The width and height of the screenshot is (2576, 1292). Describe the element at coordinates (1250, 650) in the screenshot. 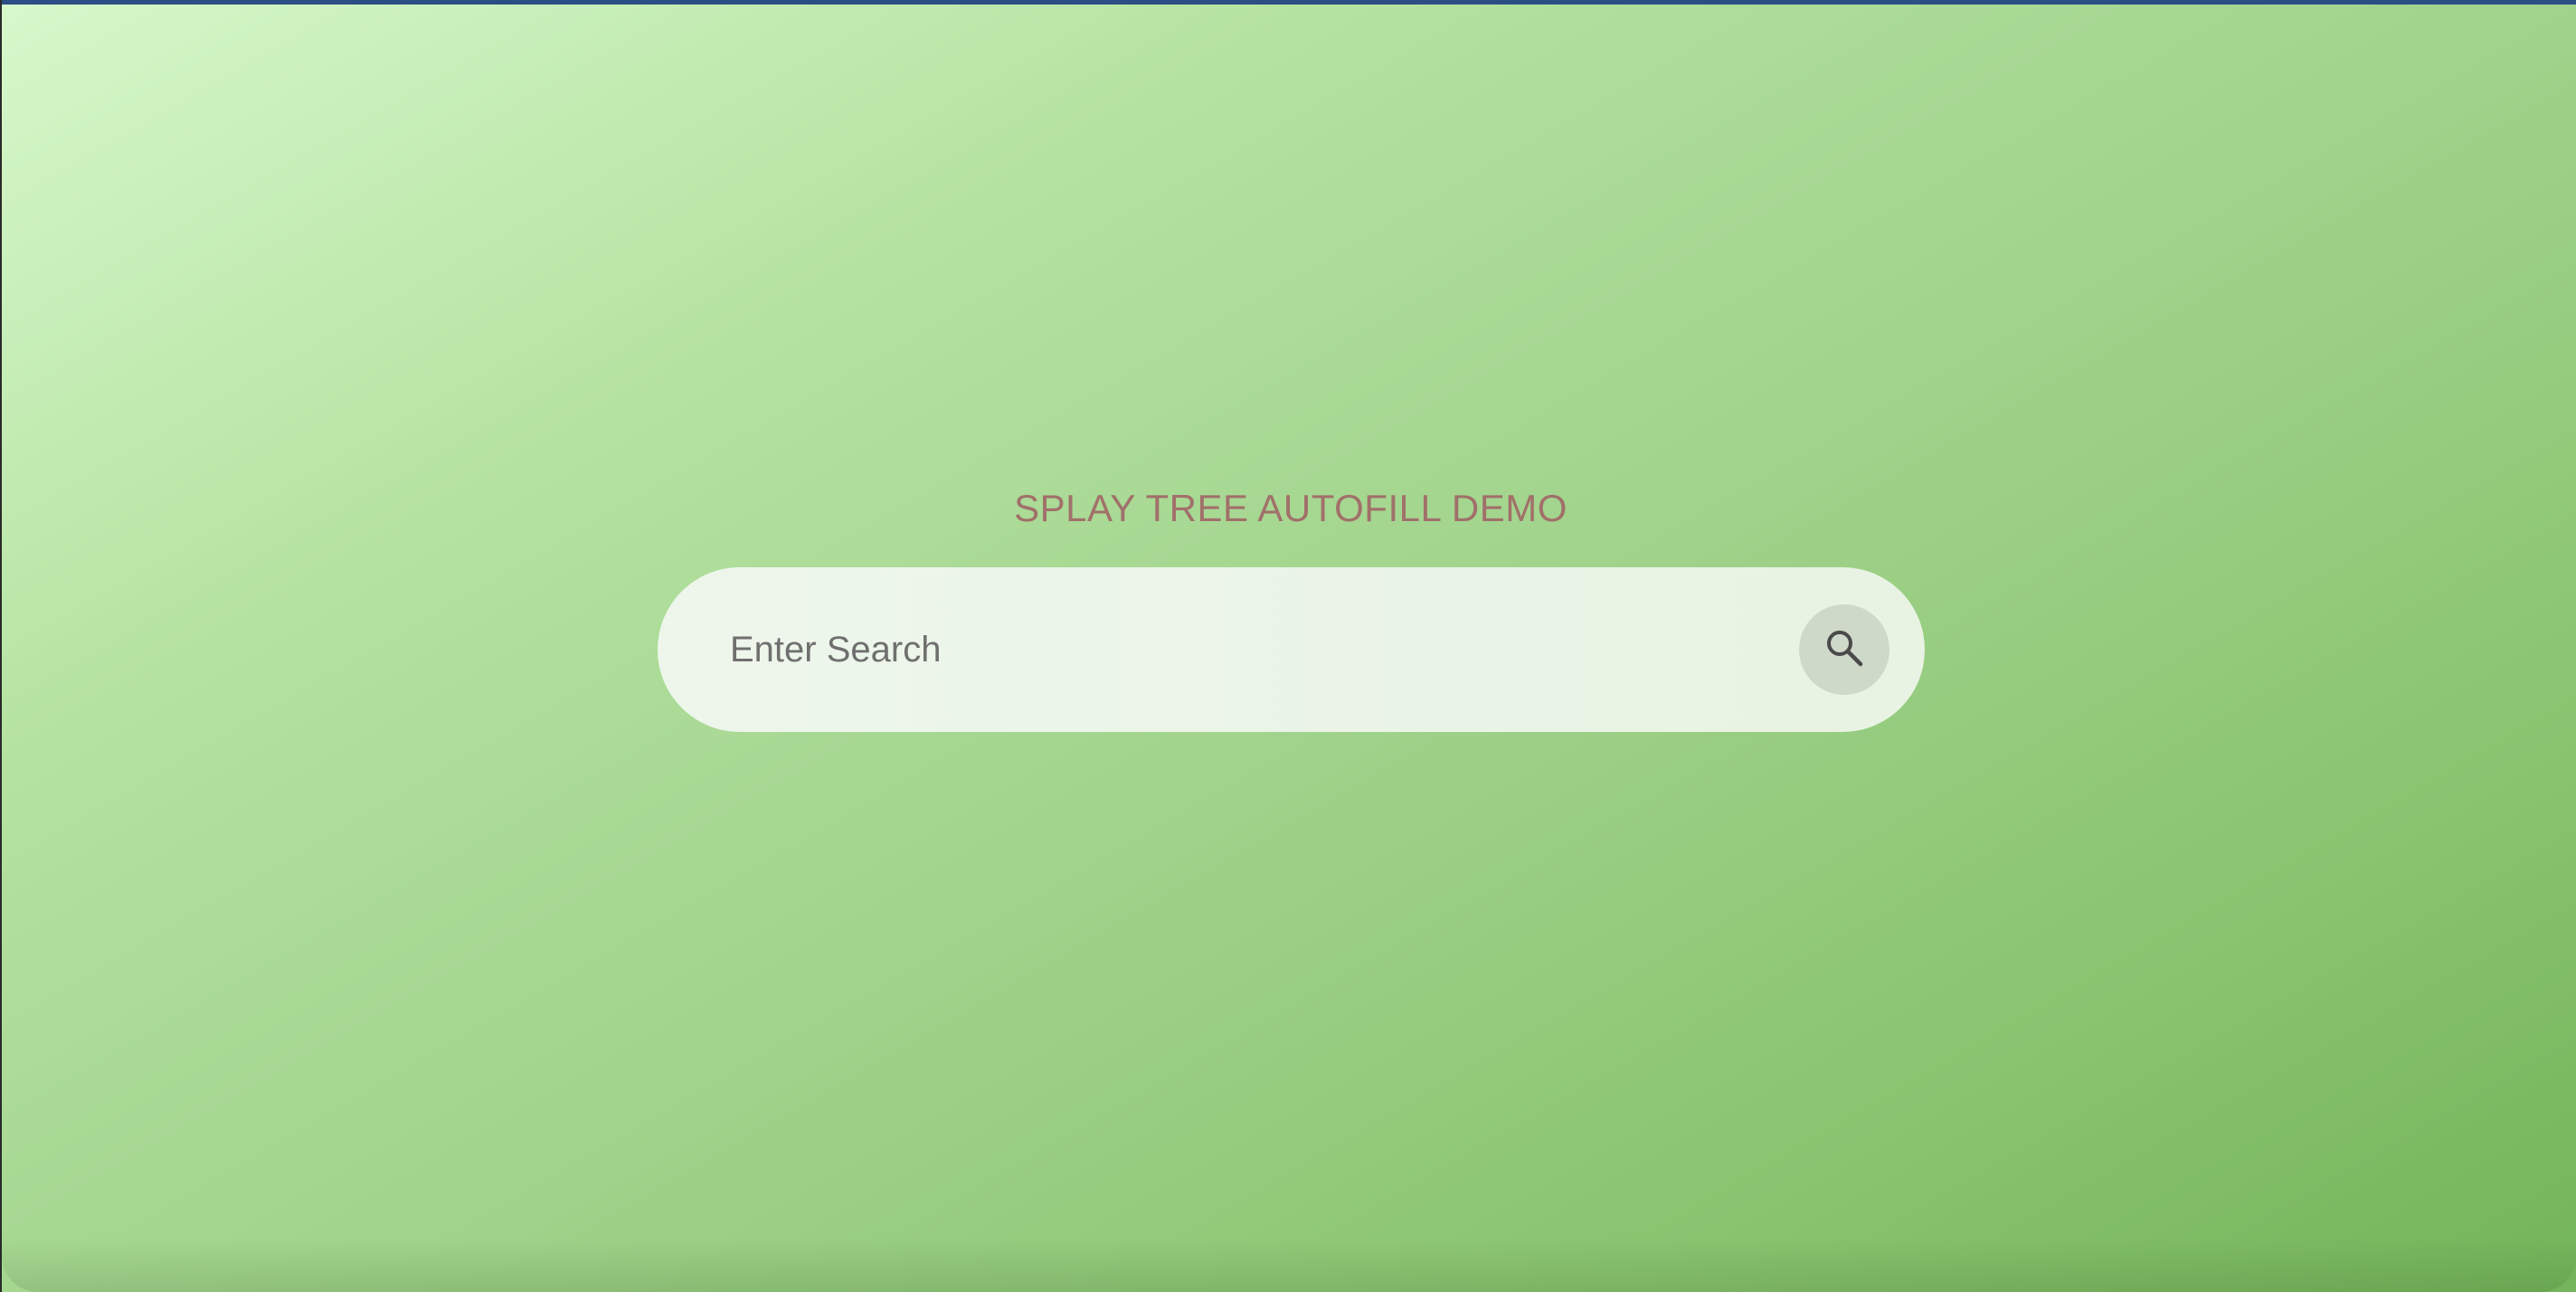

I see `search-input` at that location.